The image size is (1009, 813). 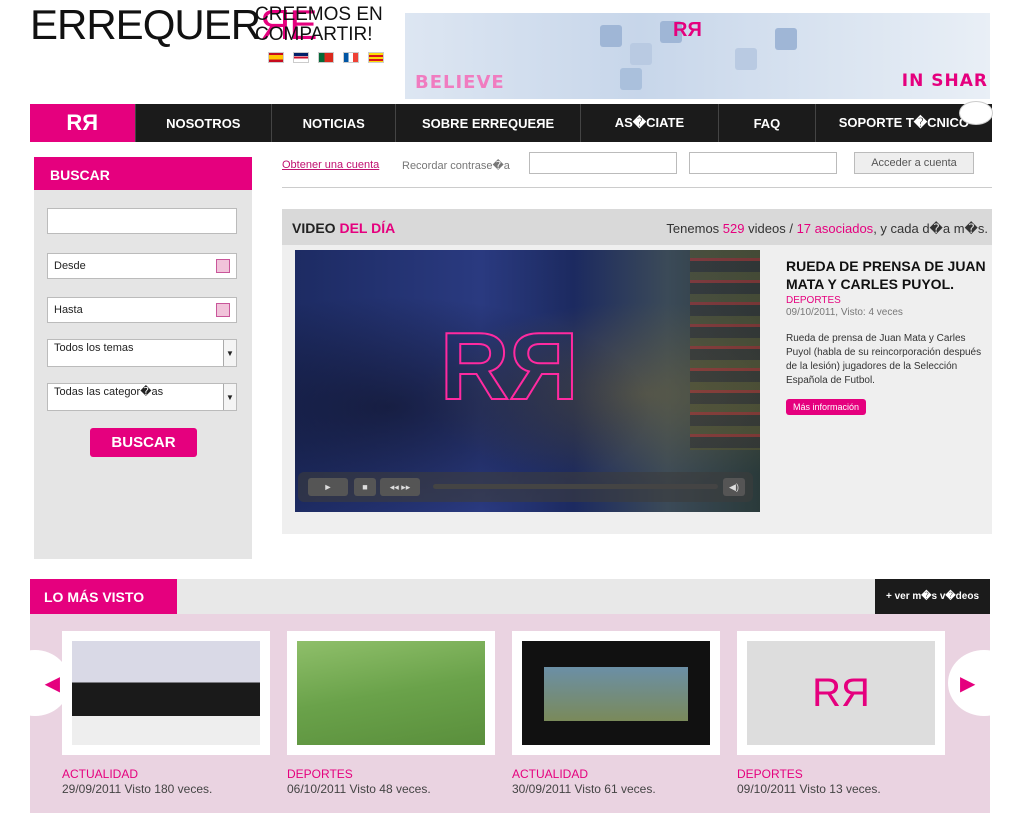 What do you see at coordinates (142, 221) in the screenshot?
I see `search-input` at bounding box center [142, 221].